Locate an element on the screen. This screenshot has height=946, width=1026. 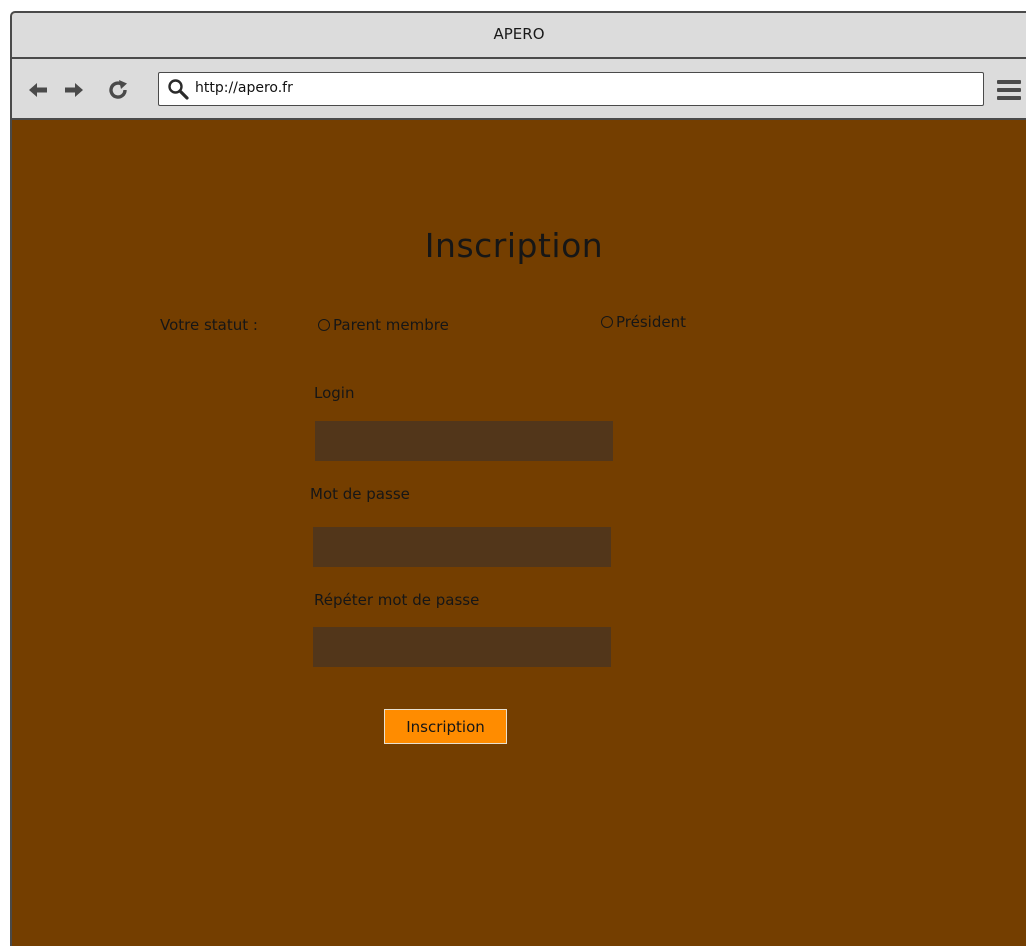
window-title: APERO is located at coordinates (519, 34).